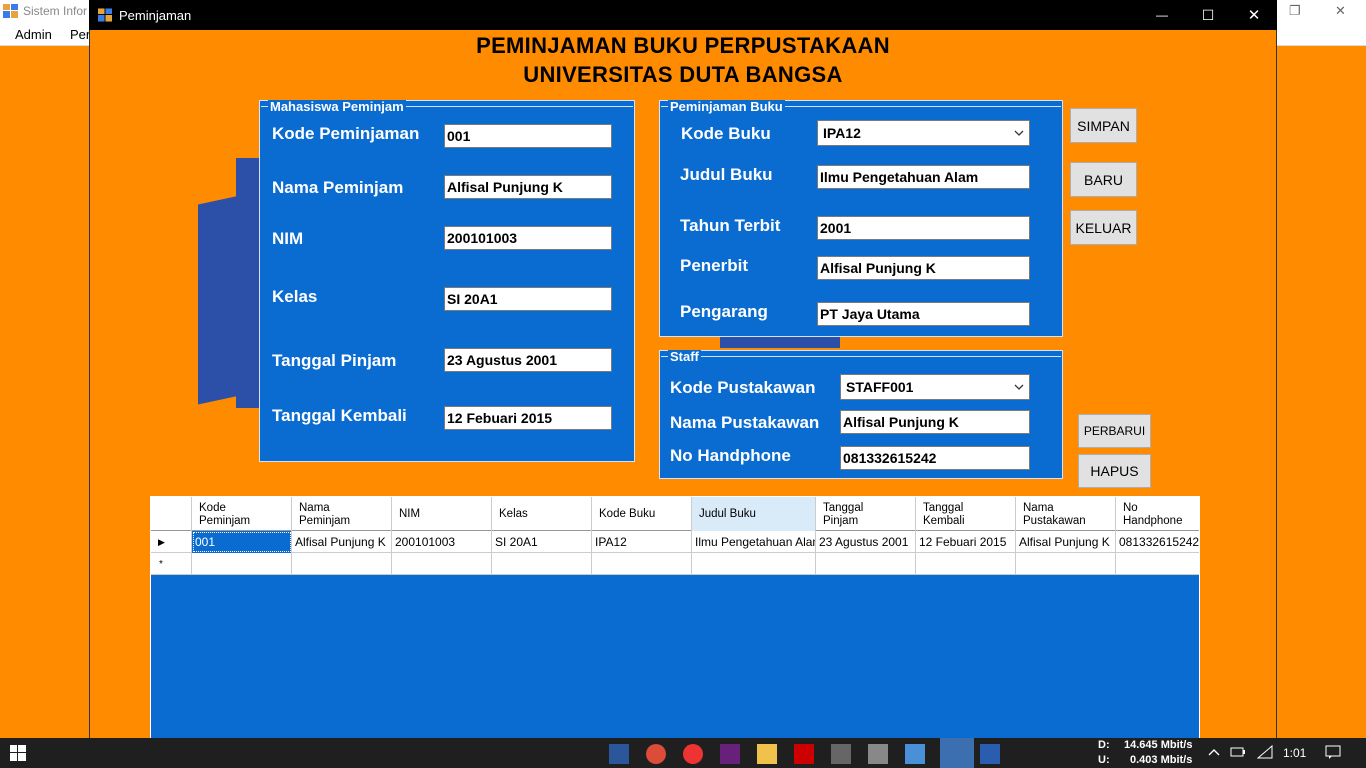 Image resolution: width=1366 pixels, height=768 pixels. I want to click on clock: 1:01, so click(1294, 753).